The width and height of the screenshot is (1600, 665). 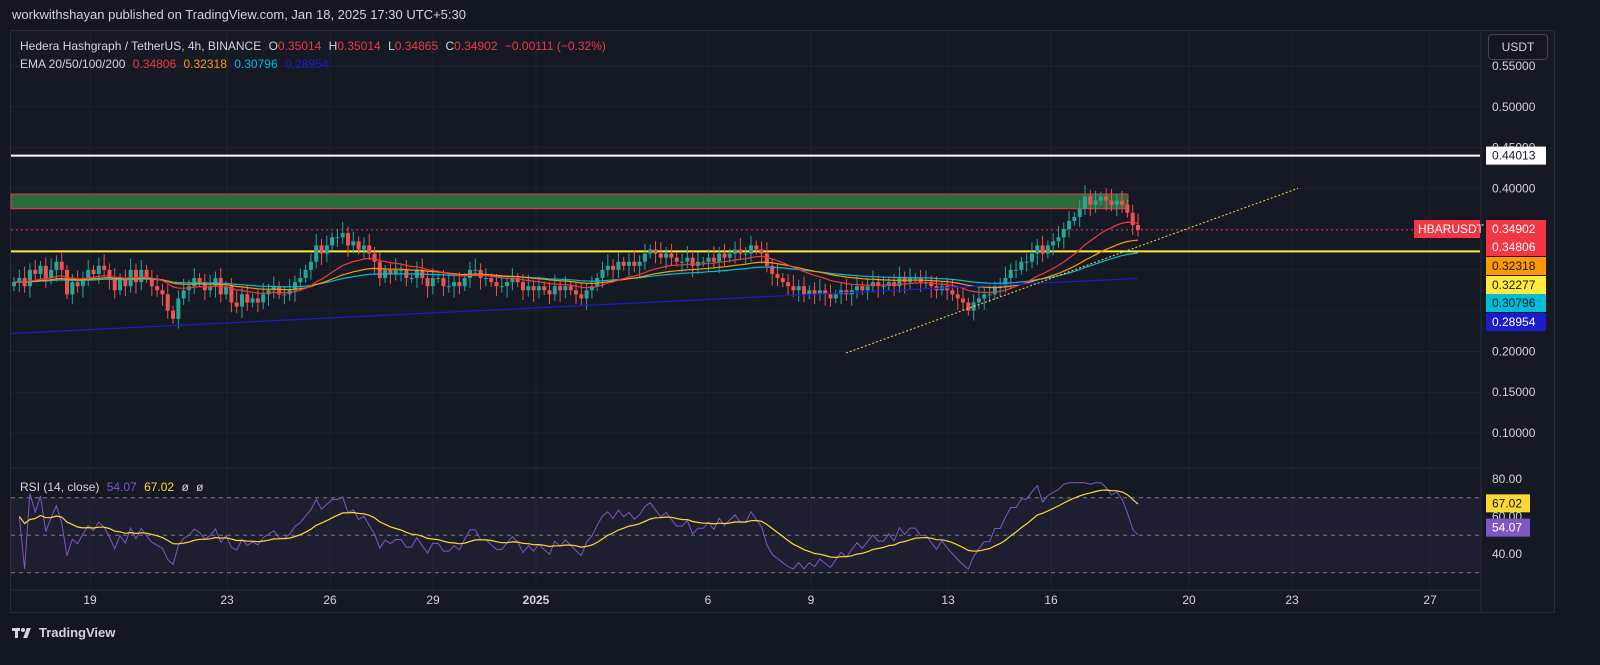 What do you see at coordinates (256, 64) in the screenshot?
I see `ema100-value: 0.30796` at bounding box center [256, 64].